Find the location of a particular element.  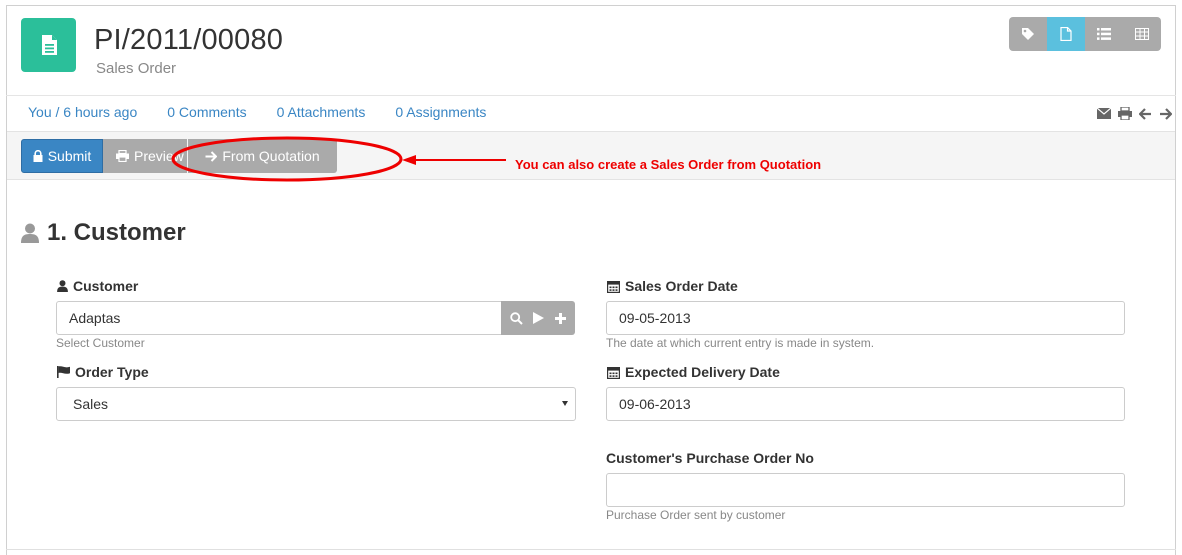

next-arrow-icon is located at coordinates (1165, 113).